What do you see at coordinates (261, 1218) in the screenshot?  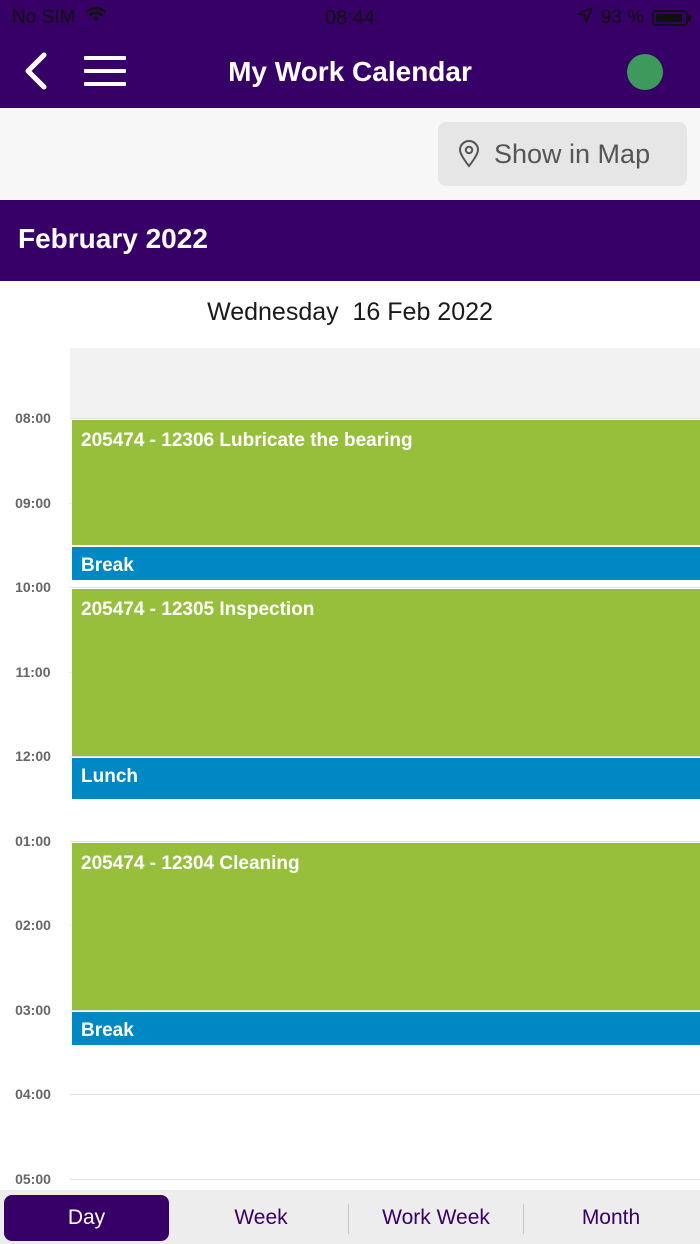 I see `tab-week: Week` at bounding box center [261, 1218].